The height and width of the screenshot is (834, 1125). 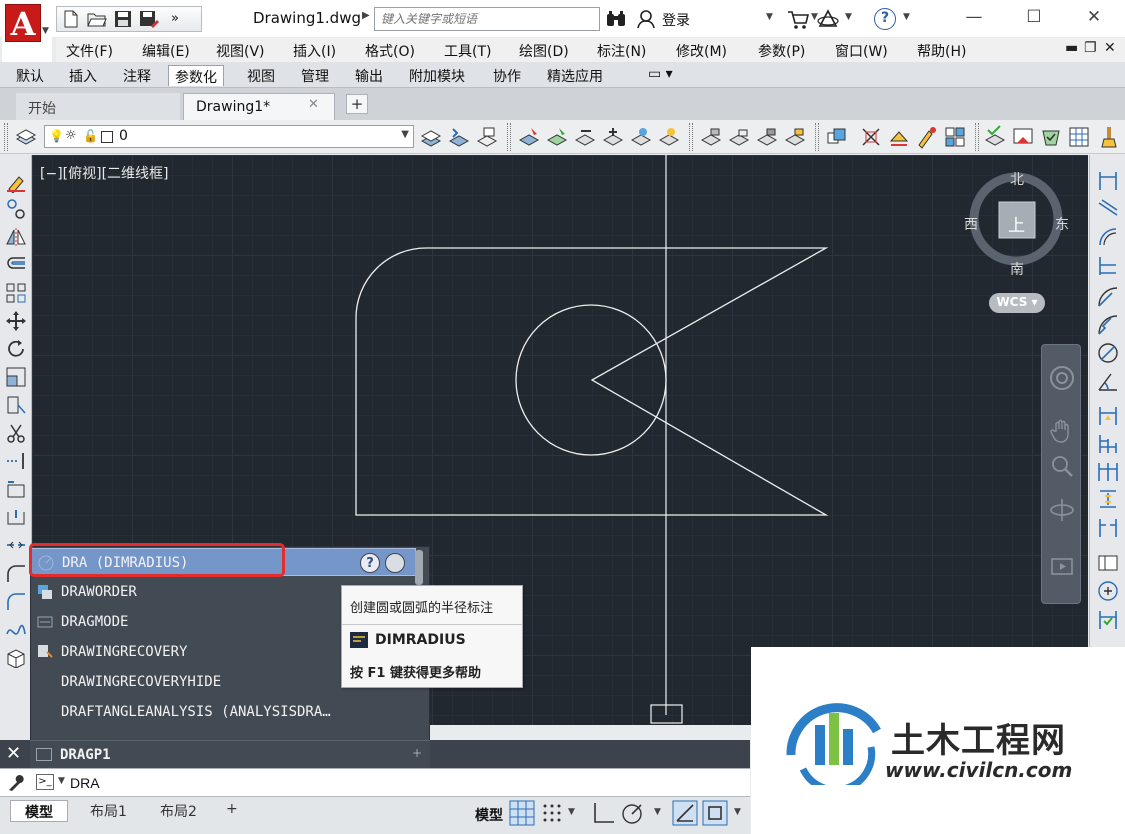 What do you see at coordinates (1108, 619) in the screenshot?
I see `inspect-icon` at bounding box center [1108, 619].